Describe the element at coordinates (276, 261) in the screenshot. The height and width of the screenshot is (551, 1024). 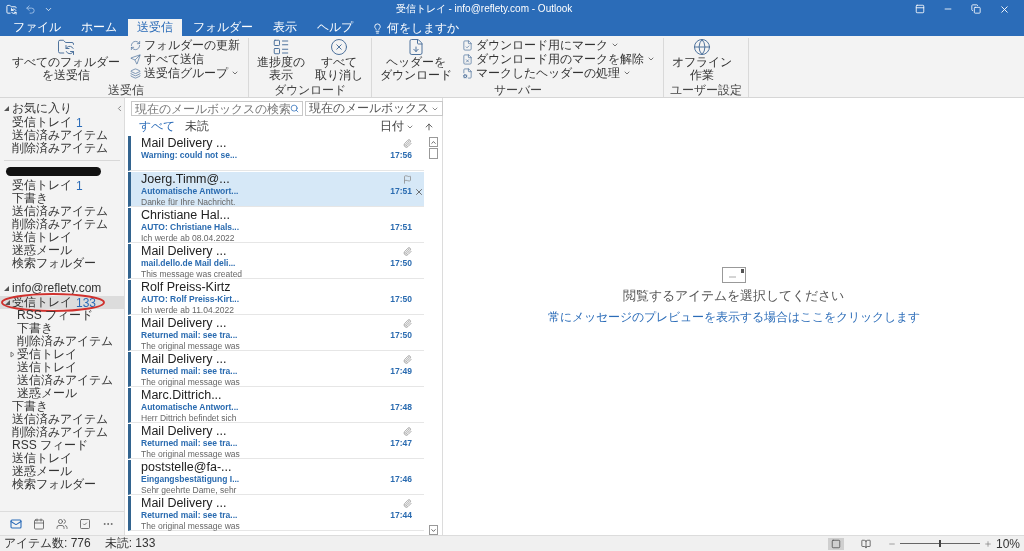
I see `mail-item: Mail Delivery ... mail.dello.de Mail deli... 17:50 This message was created` at that location.